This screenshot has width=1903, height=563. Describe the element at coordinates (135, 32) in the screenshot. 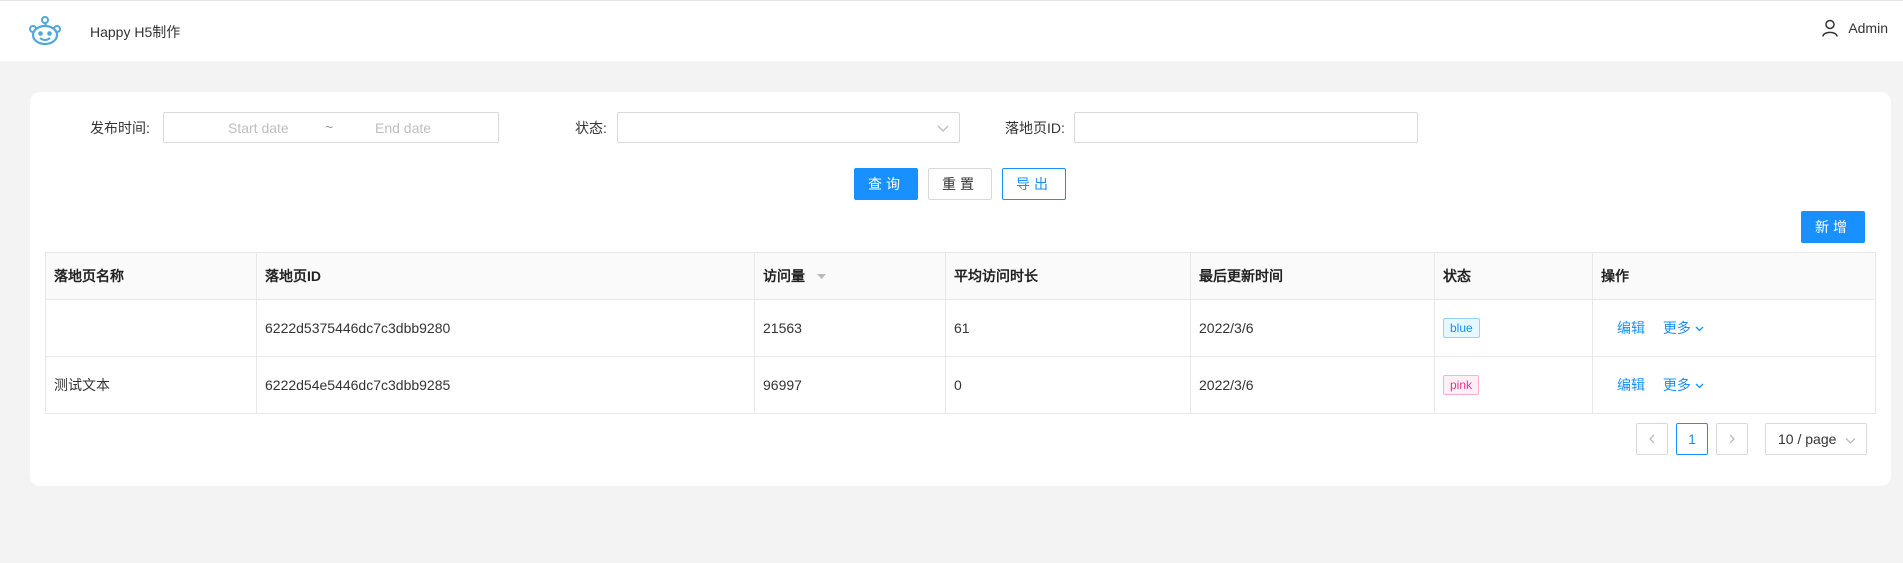

I see `app-title: Happy H5制作` at that location.